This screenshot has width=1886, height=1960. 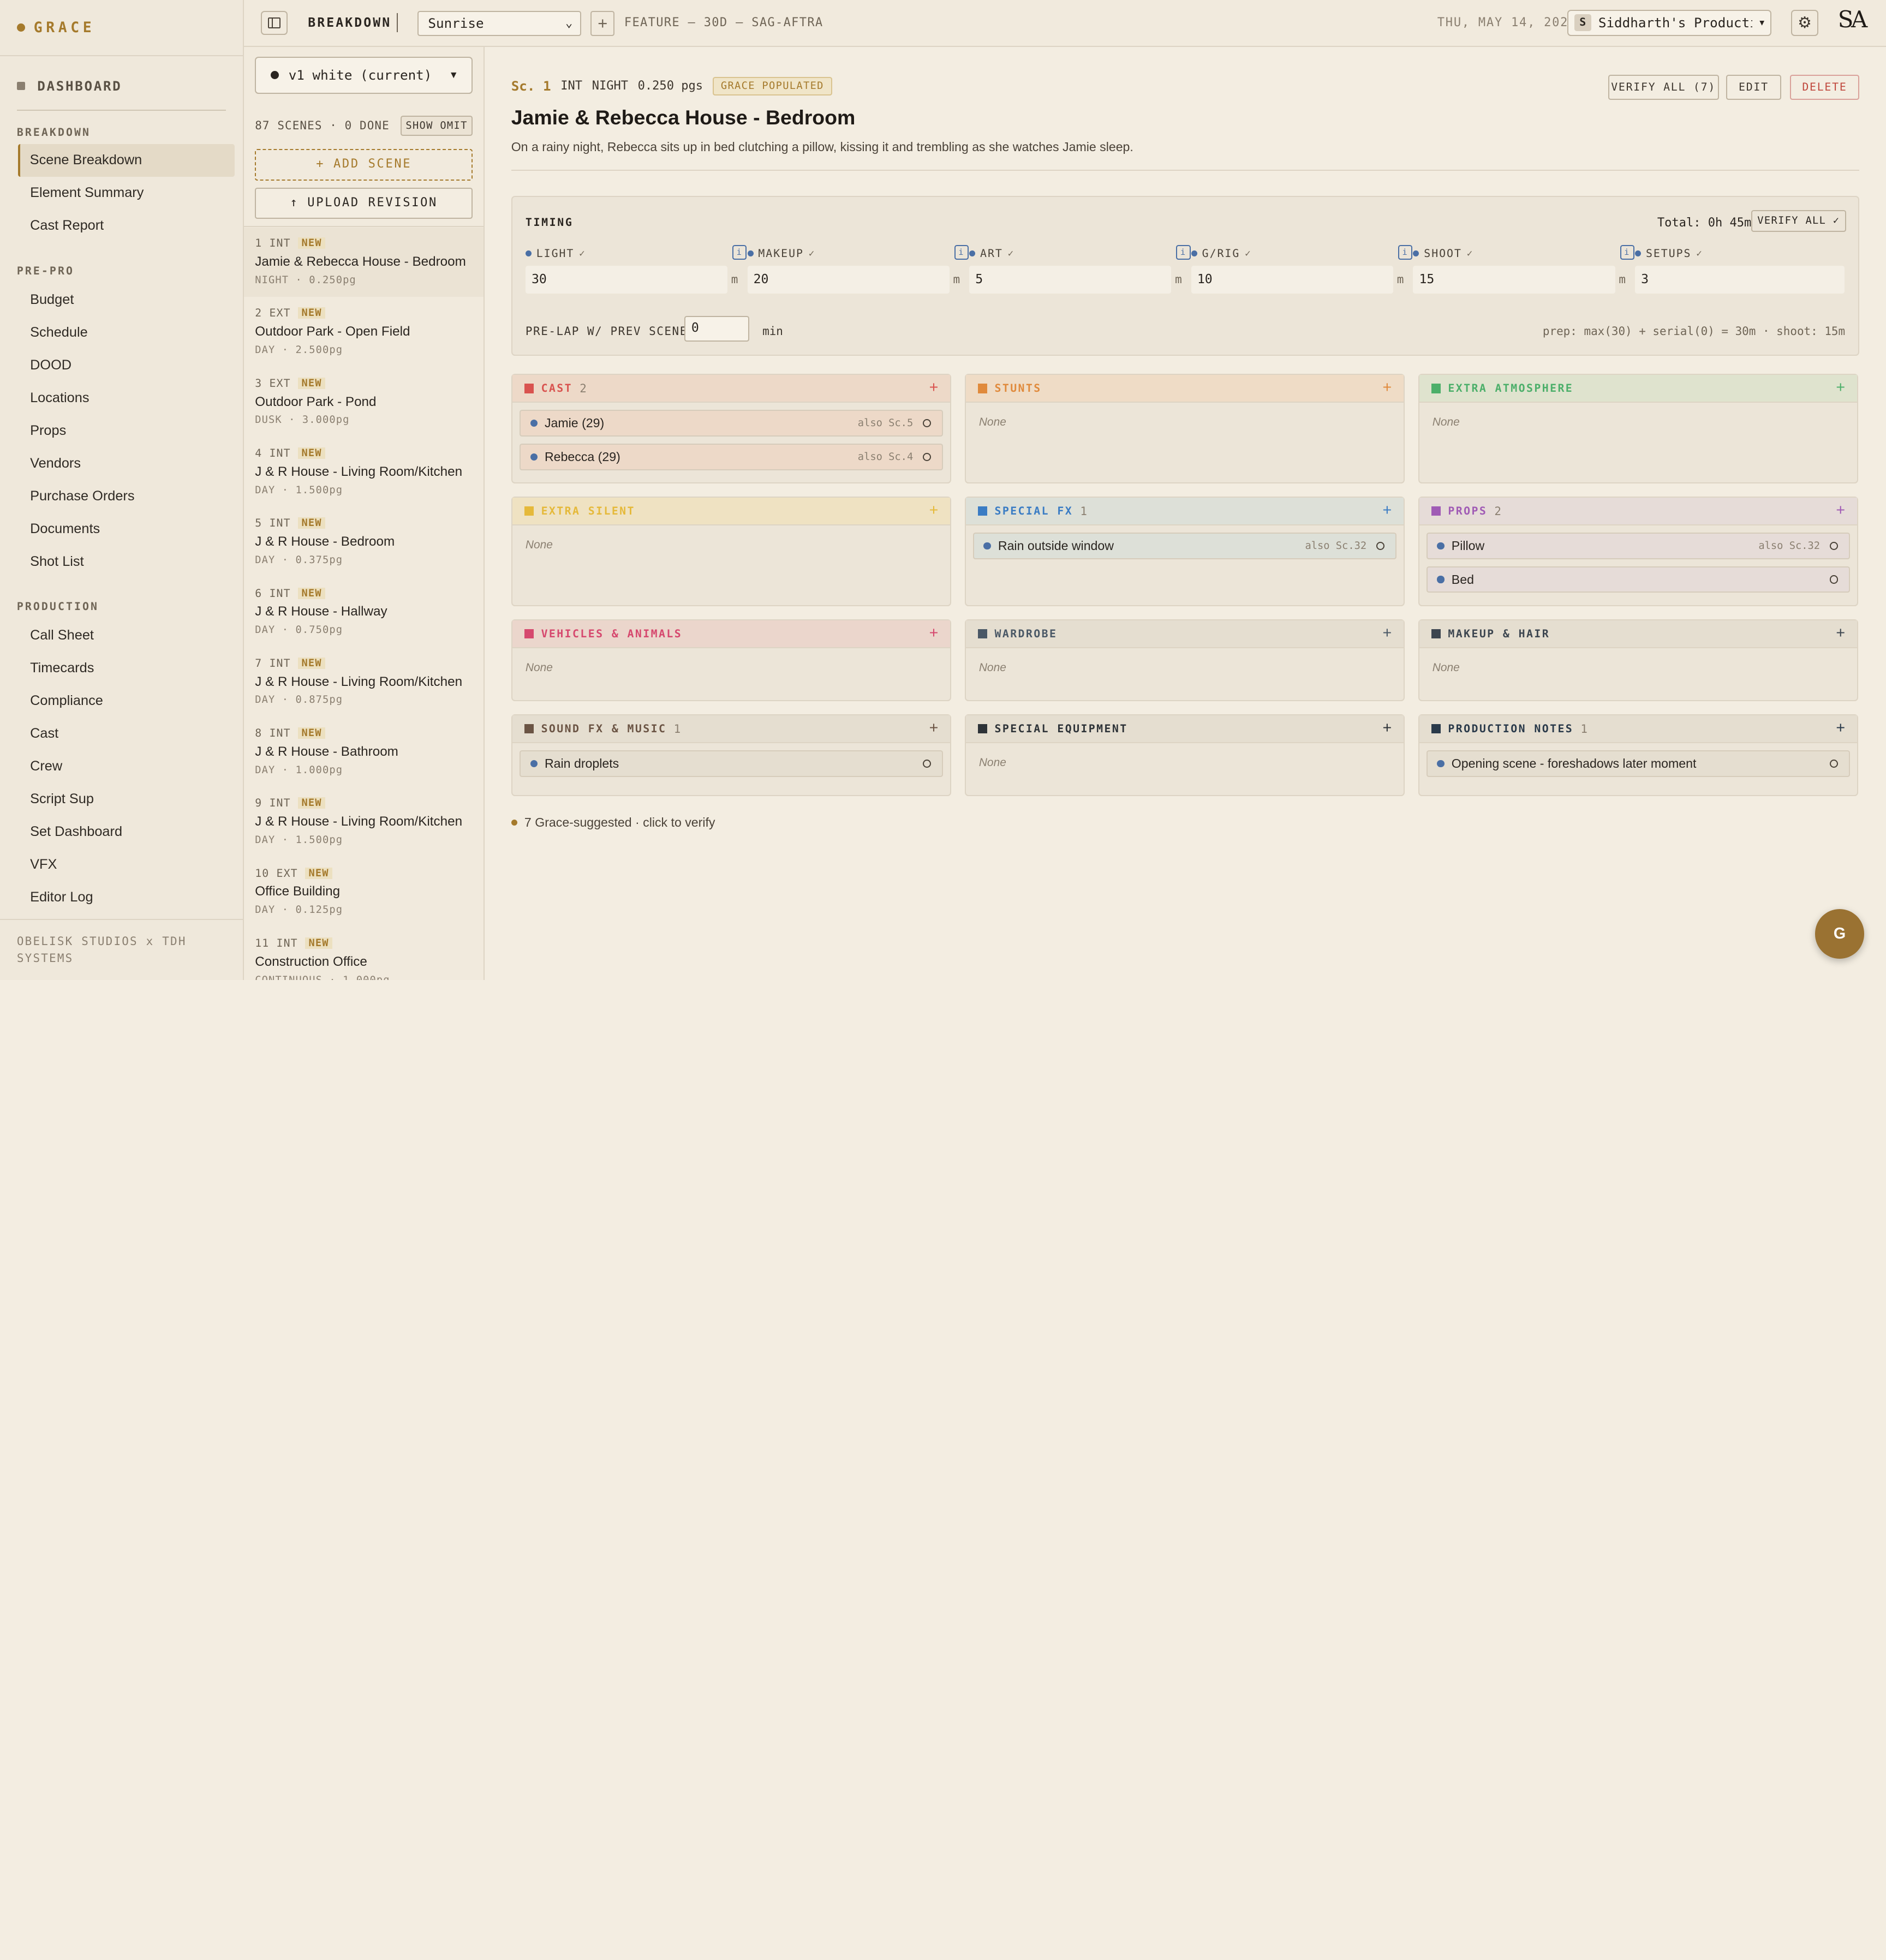 I want to click on timing-field-input: 15, so click(x=1514, y=279).